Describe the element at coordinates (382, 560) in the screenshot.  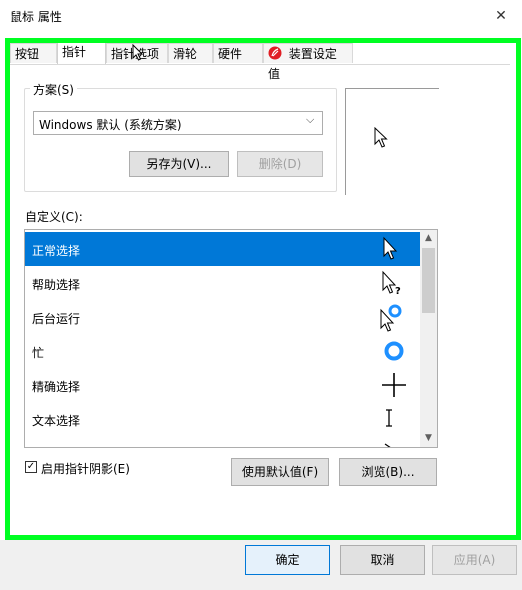
I see `cancel-button: 取消` at that location.